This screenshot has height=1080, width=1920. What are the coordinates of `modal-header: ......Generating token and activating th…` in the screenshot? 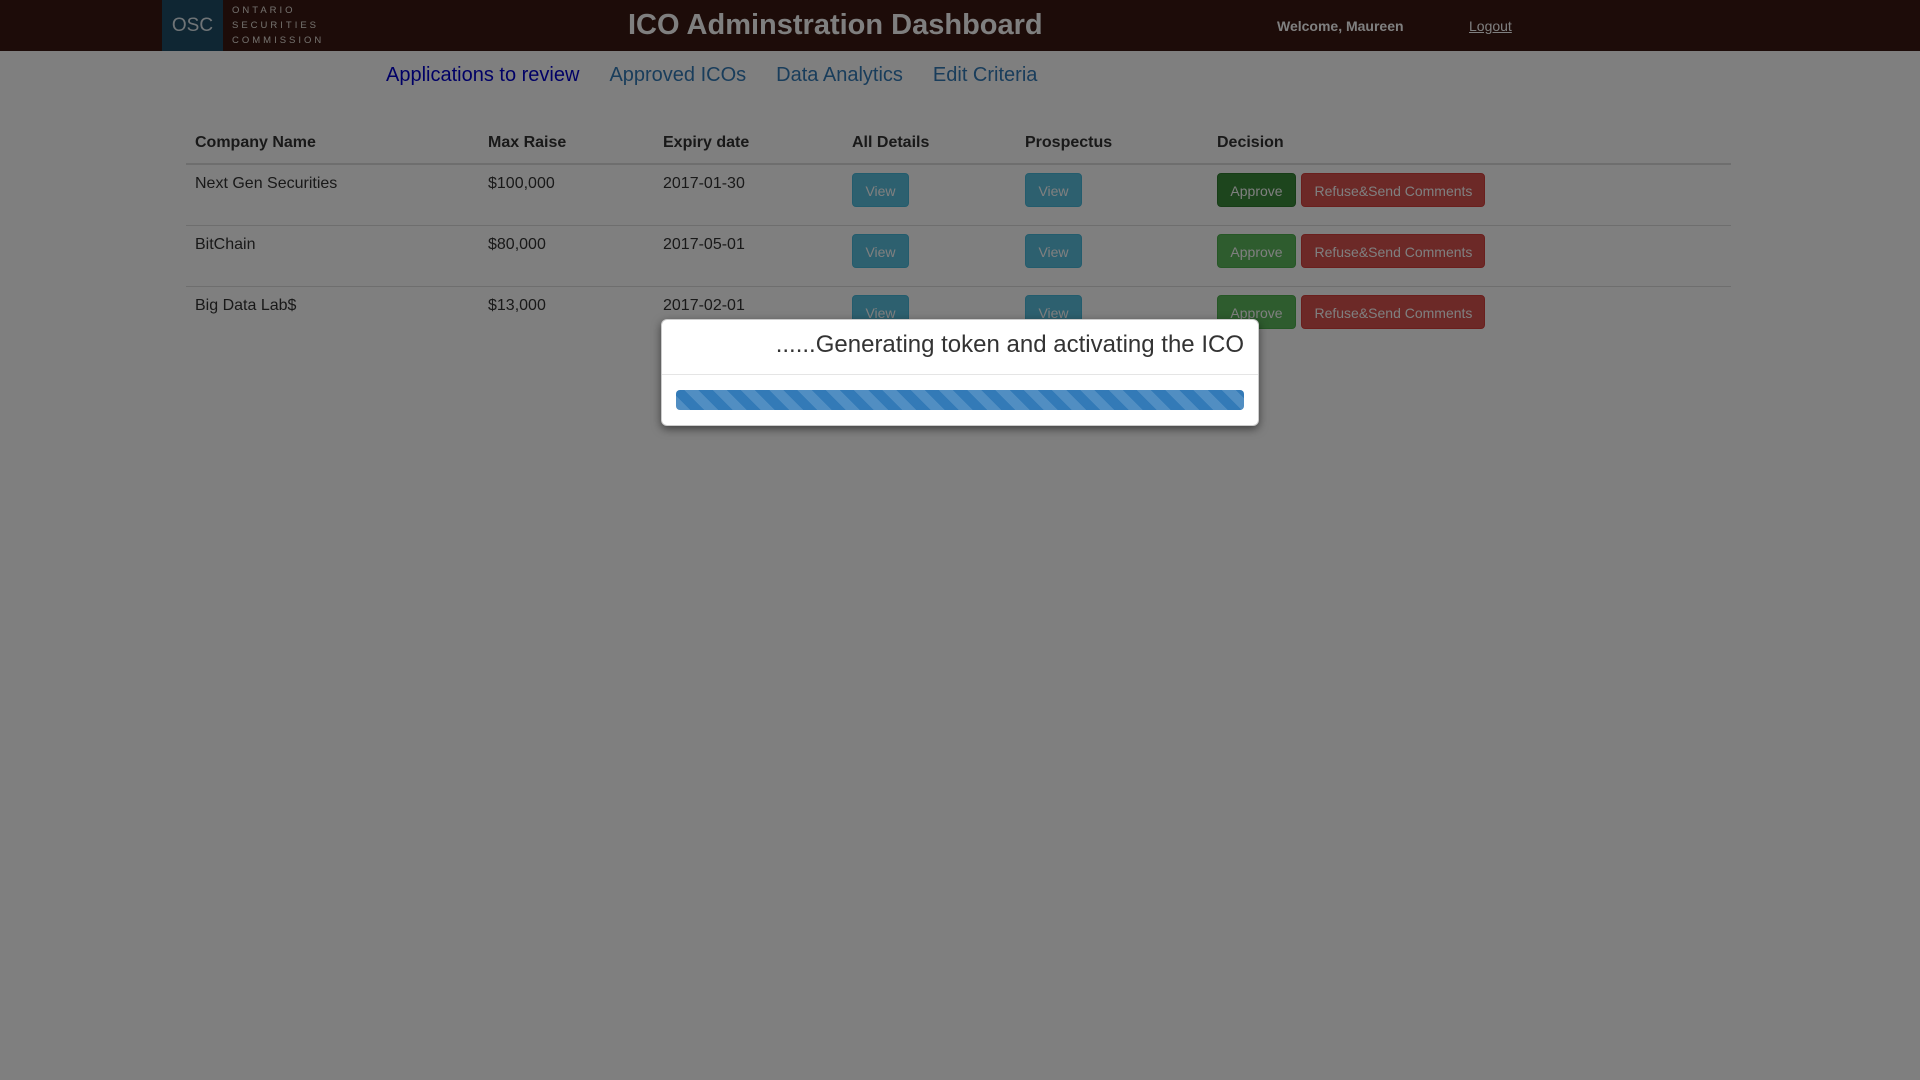 It's located at (960, 347).